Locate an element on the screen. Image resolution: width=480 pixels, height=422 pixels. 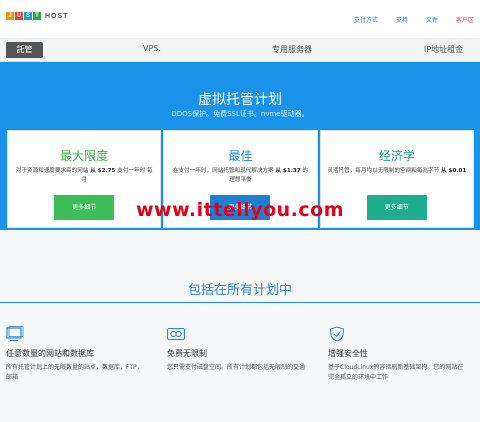
infinity-icon is located at coordinates (176, 334).